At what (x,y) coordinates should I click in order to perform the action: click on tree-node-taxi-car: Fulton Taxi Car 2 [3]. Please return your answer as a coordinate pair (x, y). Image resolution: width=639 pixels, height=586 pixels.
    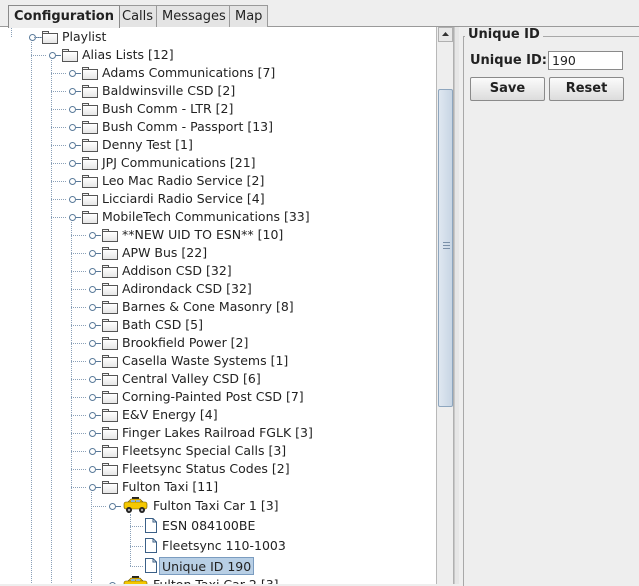
    Looking at the image, I should click on (216, 580).